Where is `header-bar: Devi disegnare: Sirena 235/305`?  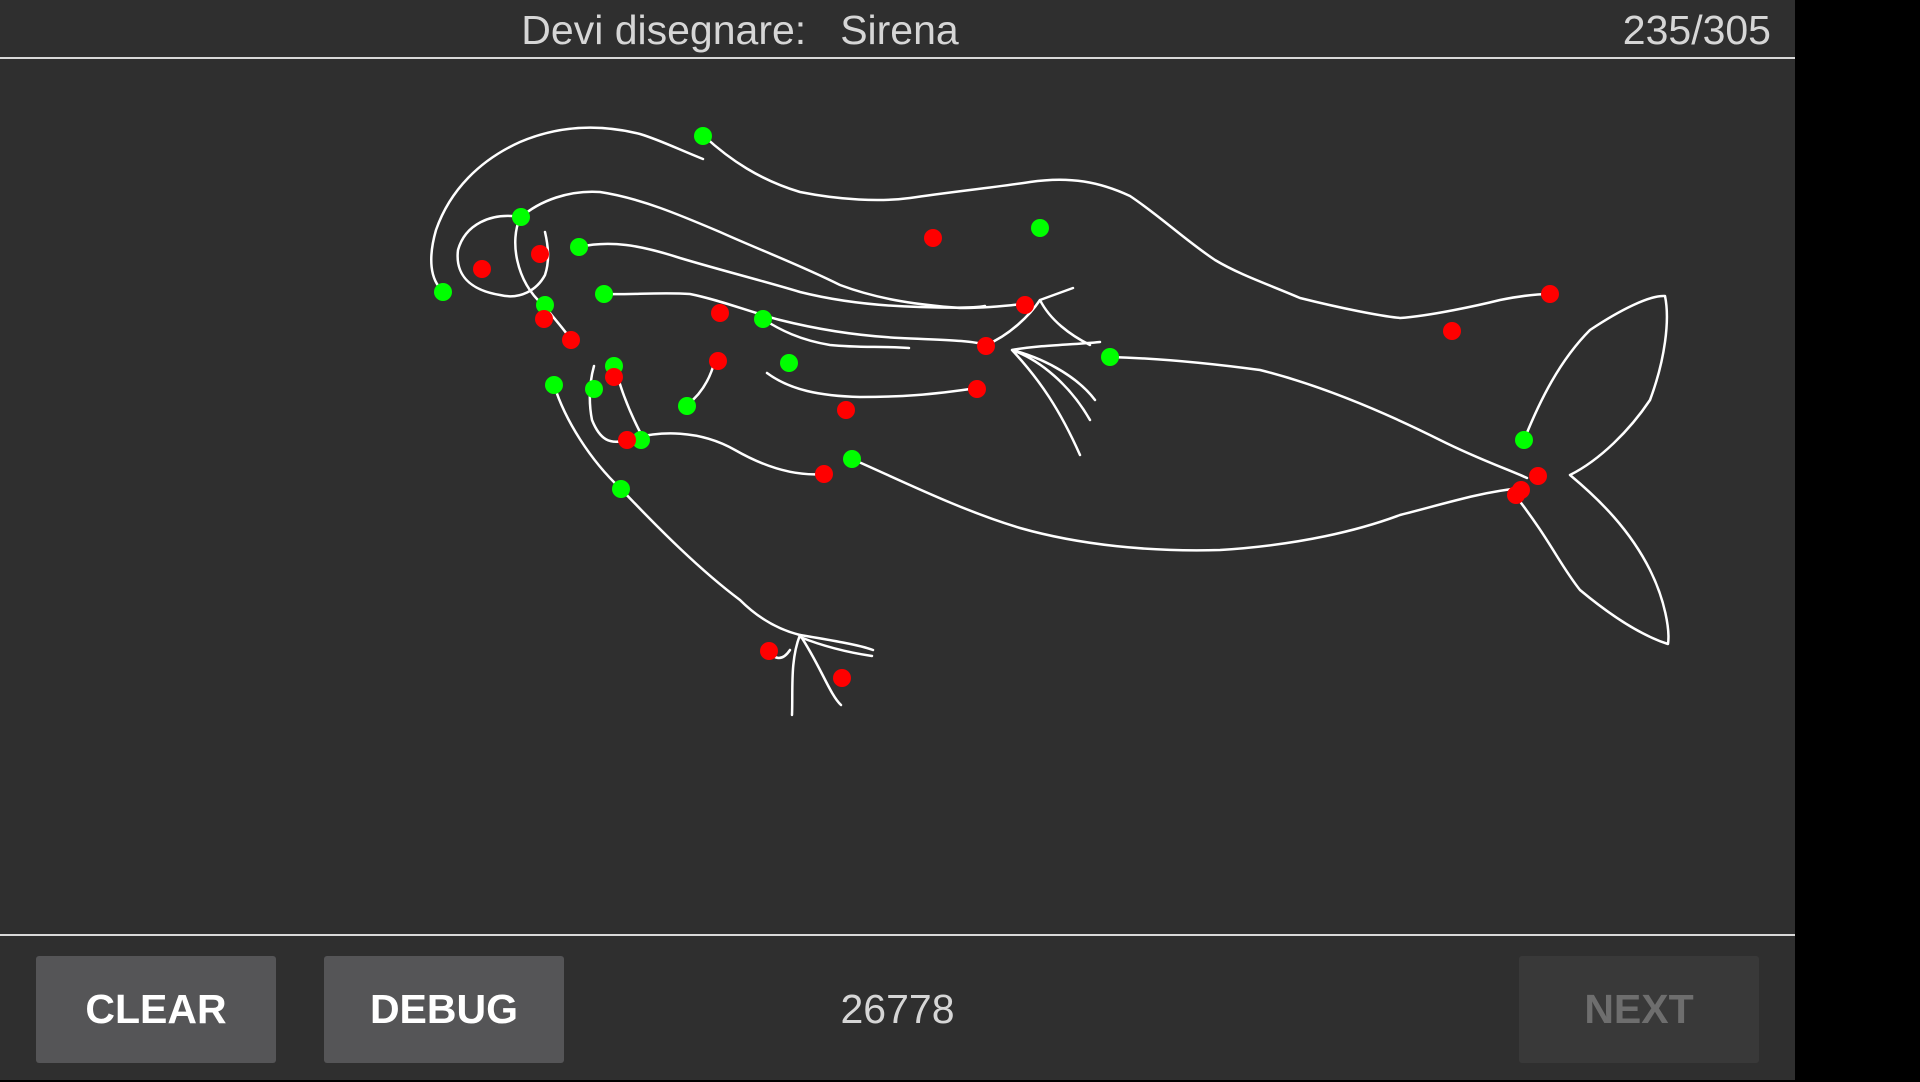 header-bar: Devi disegnare: Sirena 235/305 is located at coordinates (897, 29).